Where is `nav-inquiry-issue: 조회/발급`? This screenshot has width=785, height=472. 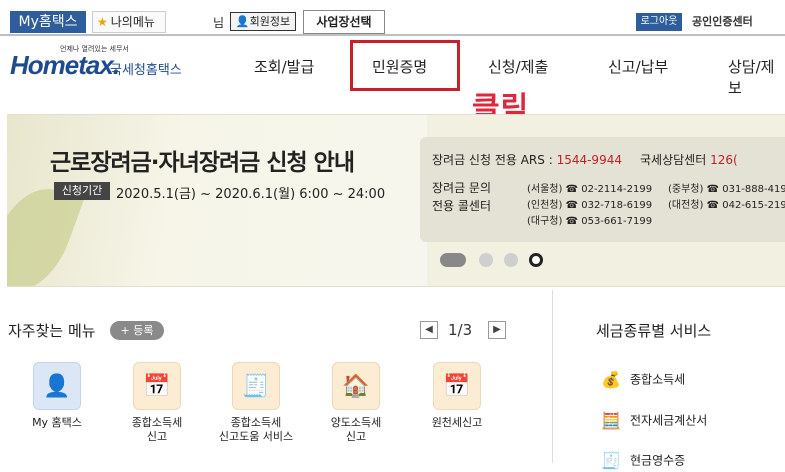
nav-inquiry-issue: 조회/발급 is located at coordinates (284, 66).